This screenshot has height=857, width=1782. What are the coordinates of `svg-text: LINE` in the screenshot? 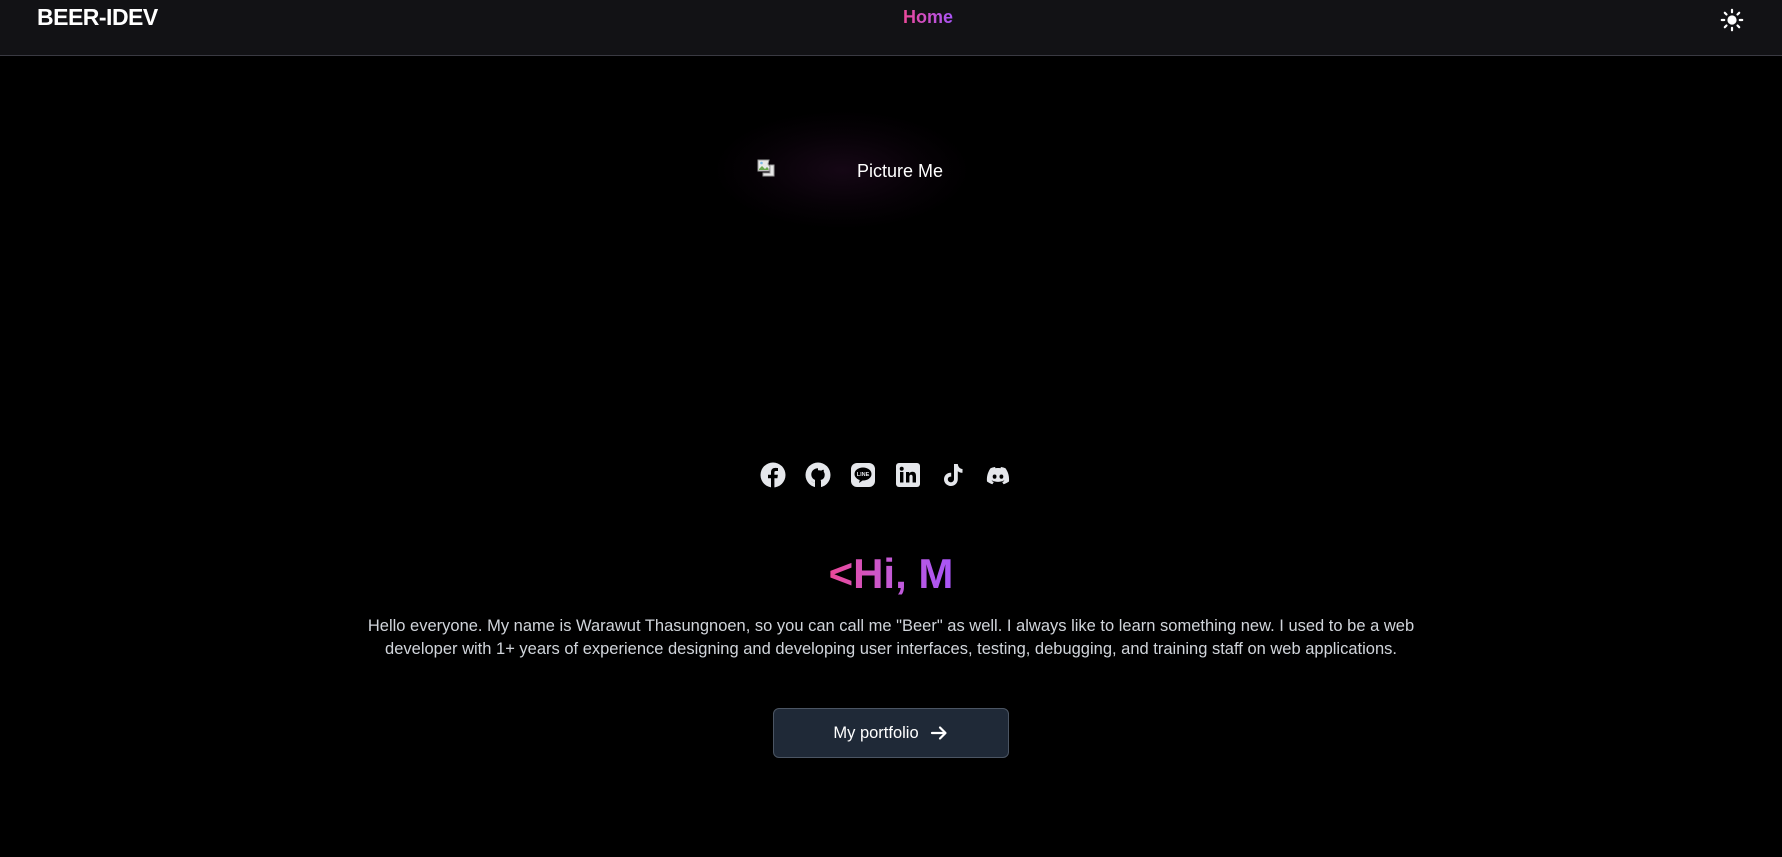 It's located at (863, 475).